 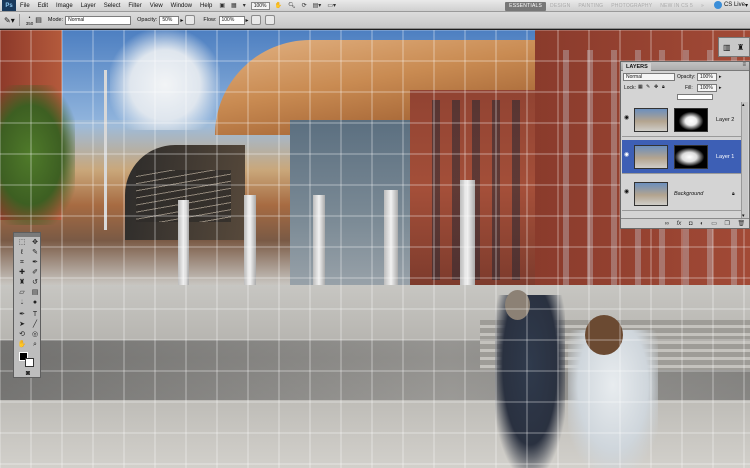 What do you see at coordinates (35, 272) in the screenshot?
I see `brush-tool-icon: ✐` at bounding box center [35, 272].